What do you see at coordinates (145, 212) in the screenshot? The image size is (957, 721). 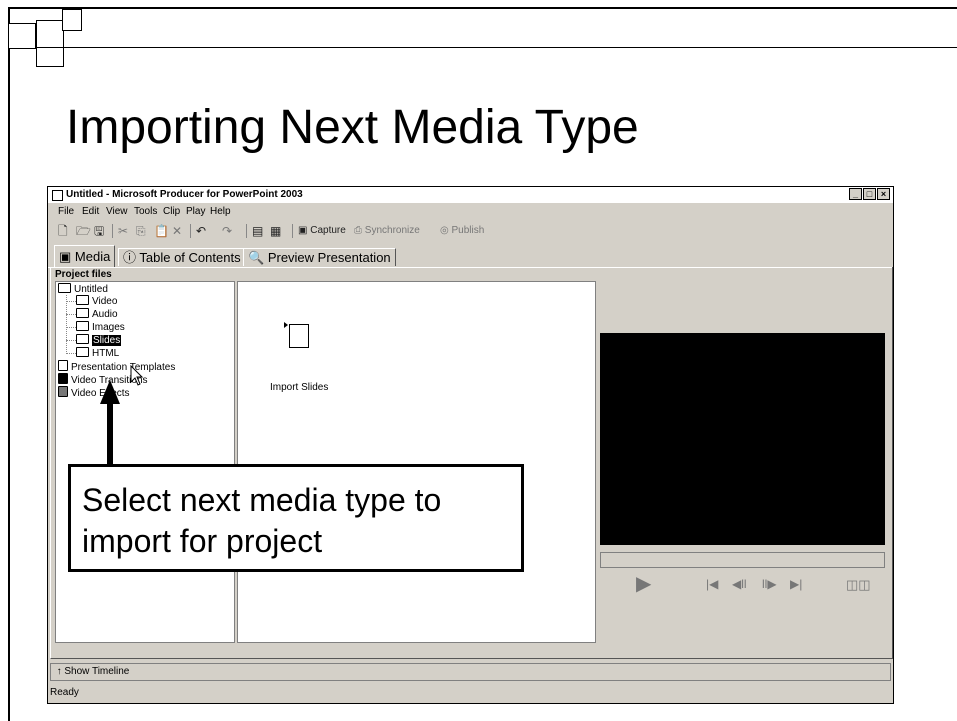 I see `menu-tools: Tools` at bounding box center [145, 212].